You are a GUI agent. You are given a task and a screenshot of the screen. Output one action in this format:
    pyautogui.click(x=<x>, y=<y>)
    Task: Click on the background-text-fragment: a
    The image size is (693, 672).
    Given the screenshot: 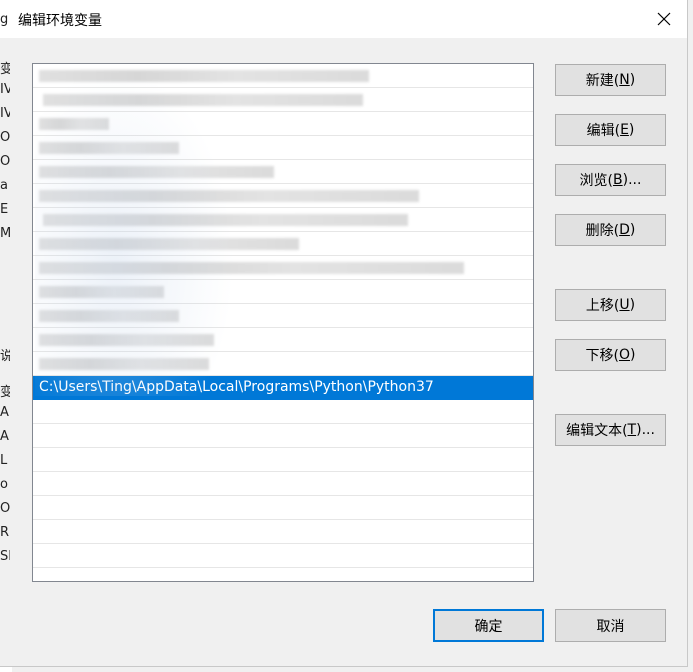 What is the action you would take?
    pyautogui.click(x=4, y=185)
    